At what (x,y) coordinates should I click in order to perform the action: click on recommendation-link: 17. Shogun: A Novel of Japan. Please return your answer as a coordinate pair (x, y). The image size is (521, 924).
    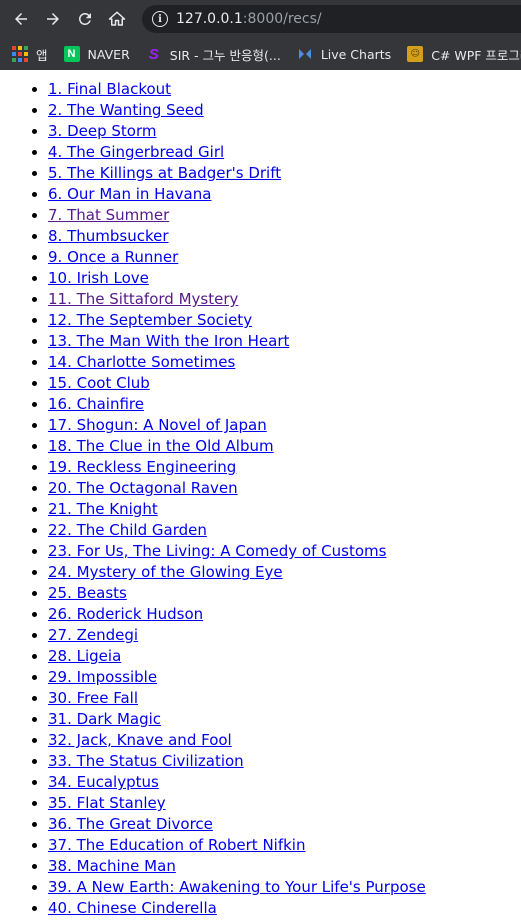
    Looking at the image, I should click on (157, 425).